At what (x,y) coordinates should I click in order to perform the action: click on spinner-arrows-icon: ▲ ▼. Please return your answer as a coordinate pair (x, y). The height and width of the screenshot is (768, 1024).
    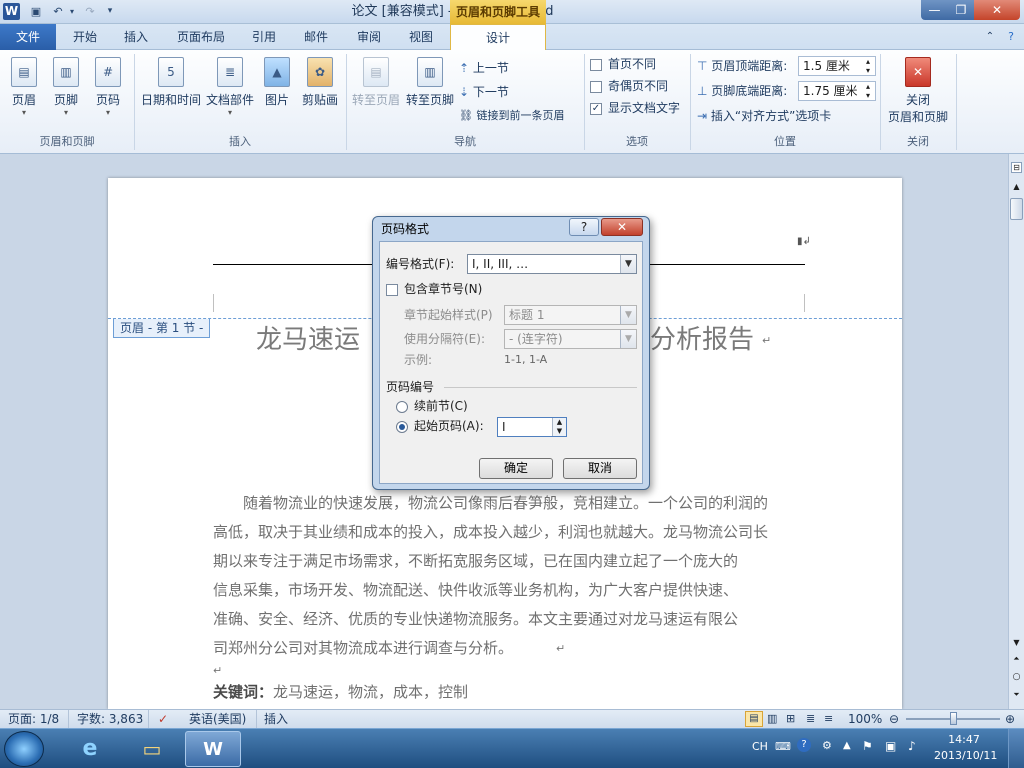
    Looking at the image, I should click on (559, 427).